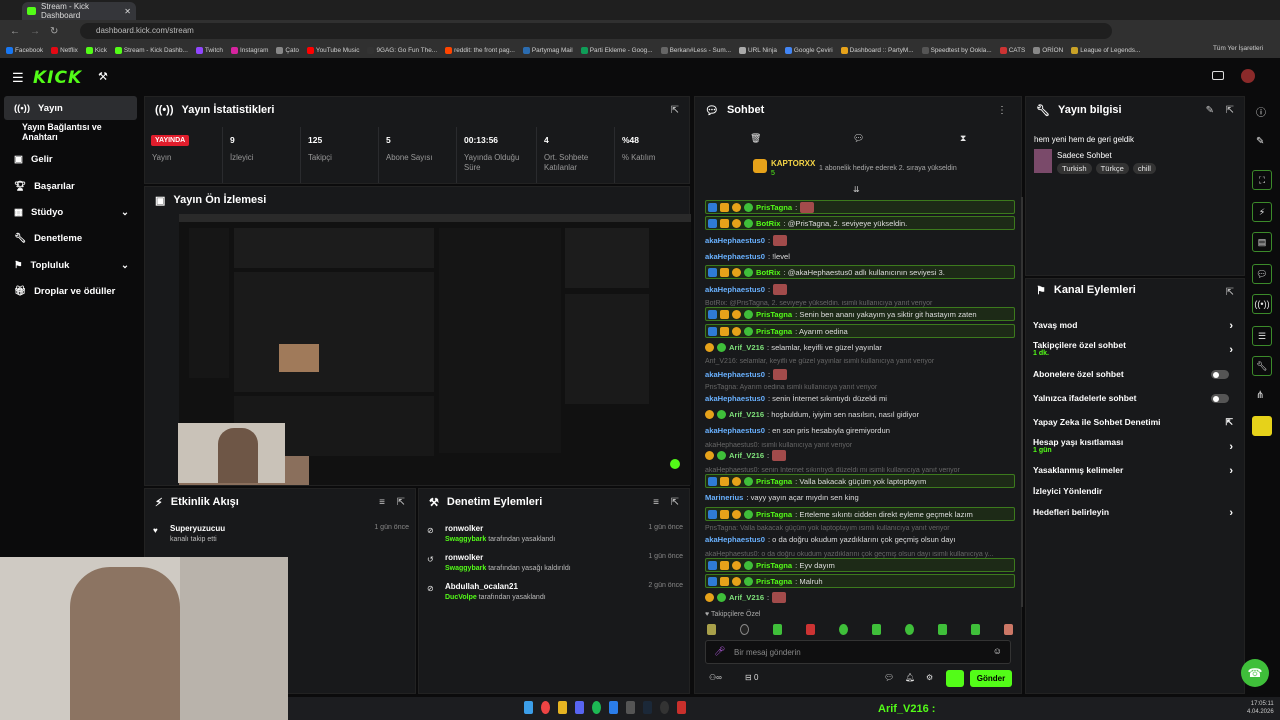 The image size is (1280, 720). What do you see at coordinates (103, 76) in the screenshot?
I see `hammer-icon: ⚒` at bounding box center [103, 76].